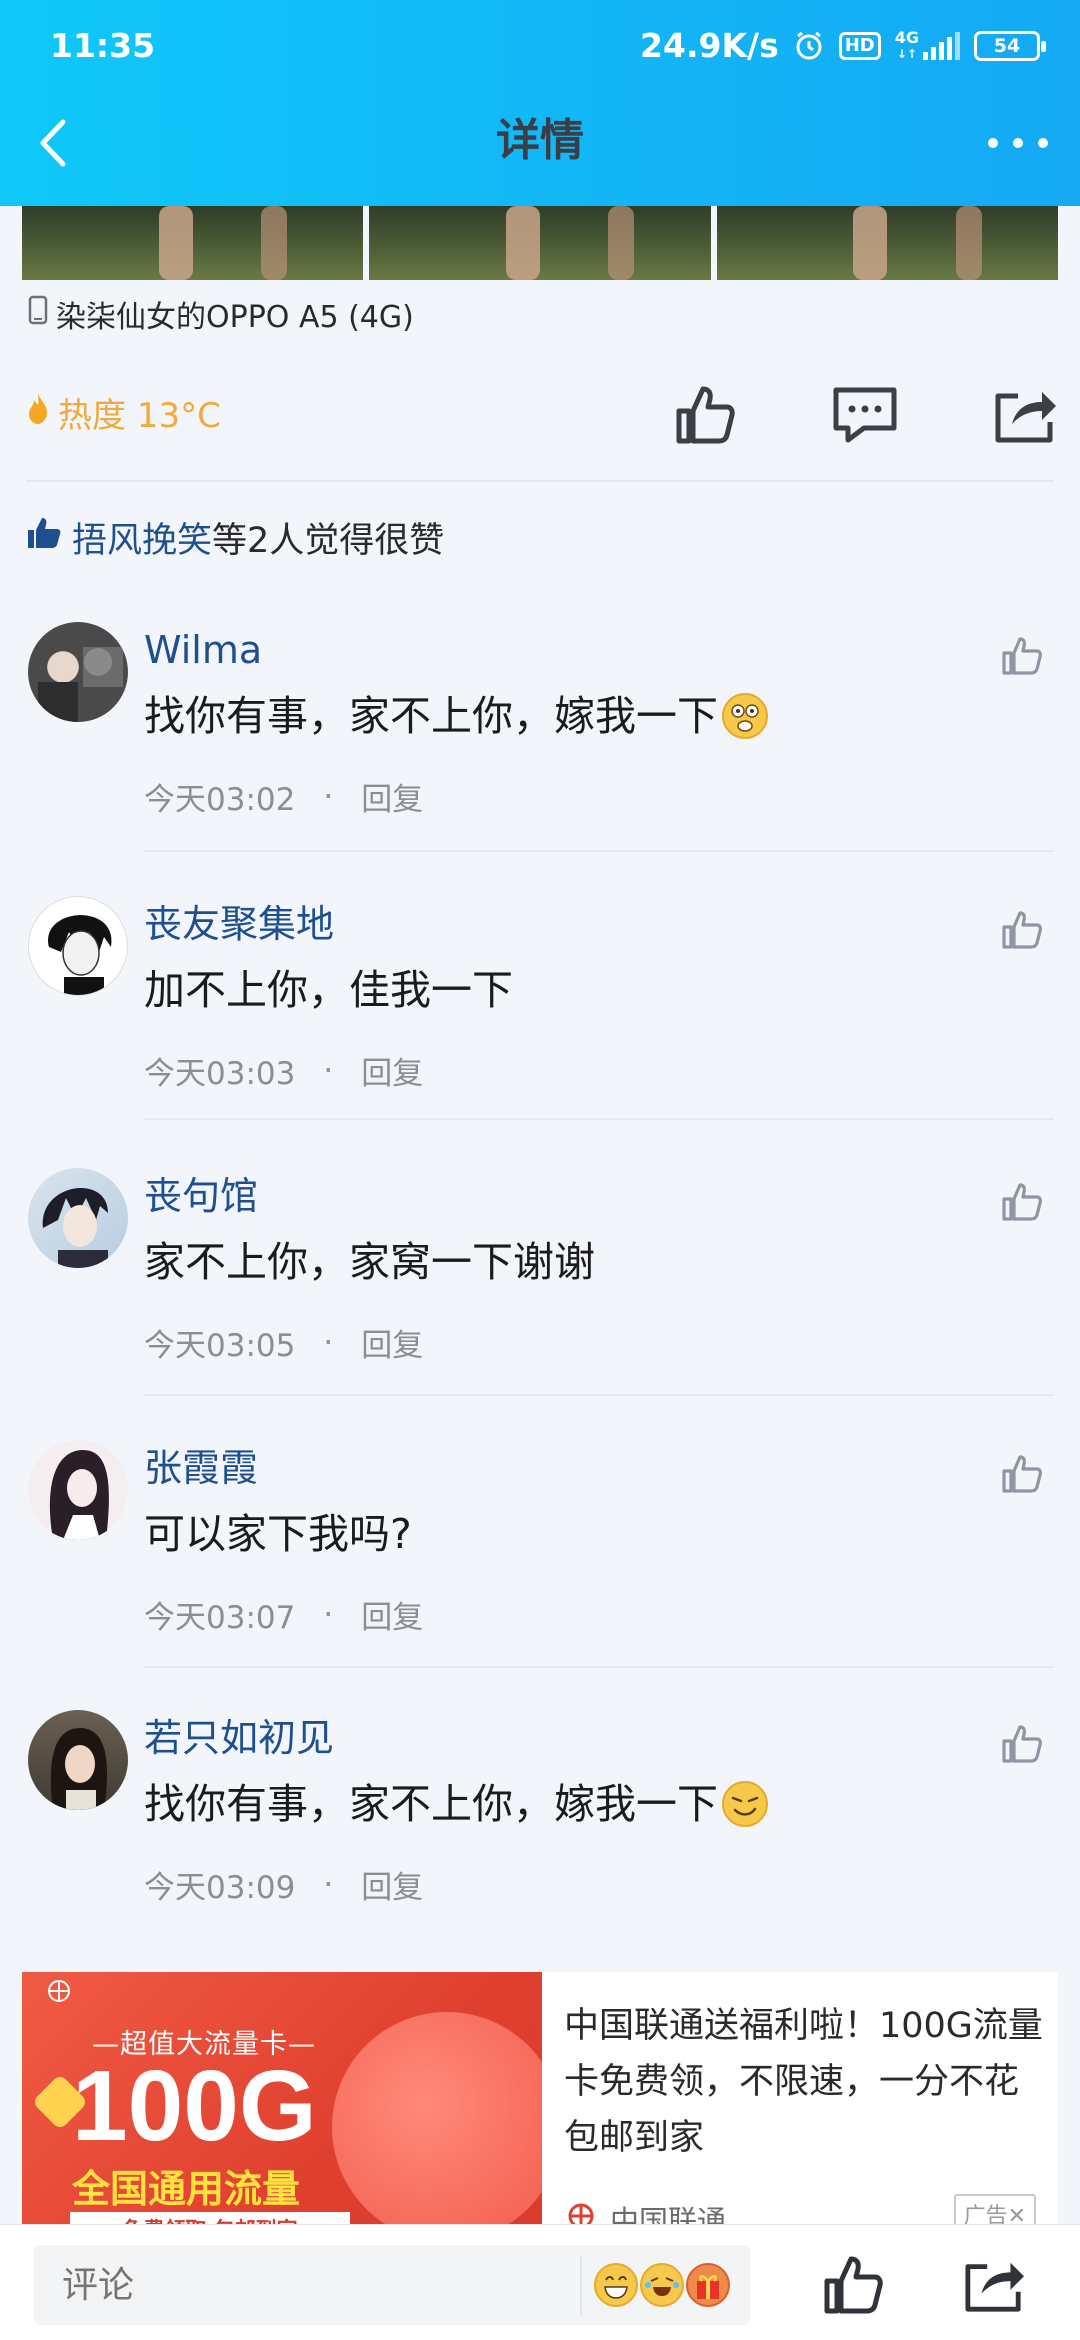 Image resolution: width=1080 pixels, height=2340 pixels. I want to click on commenter-name: 张霞霞, so click(201, 1468).